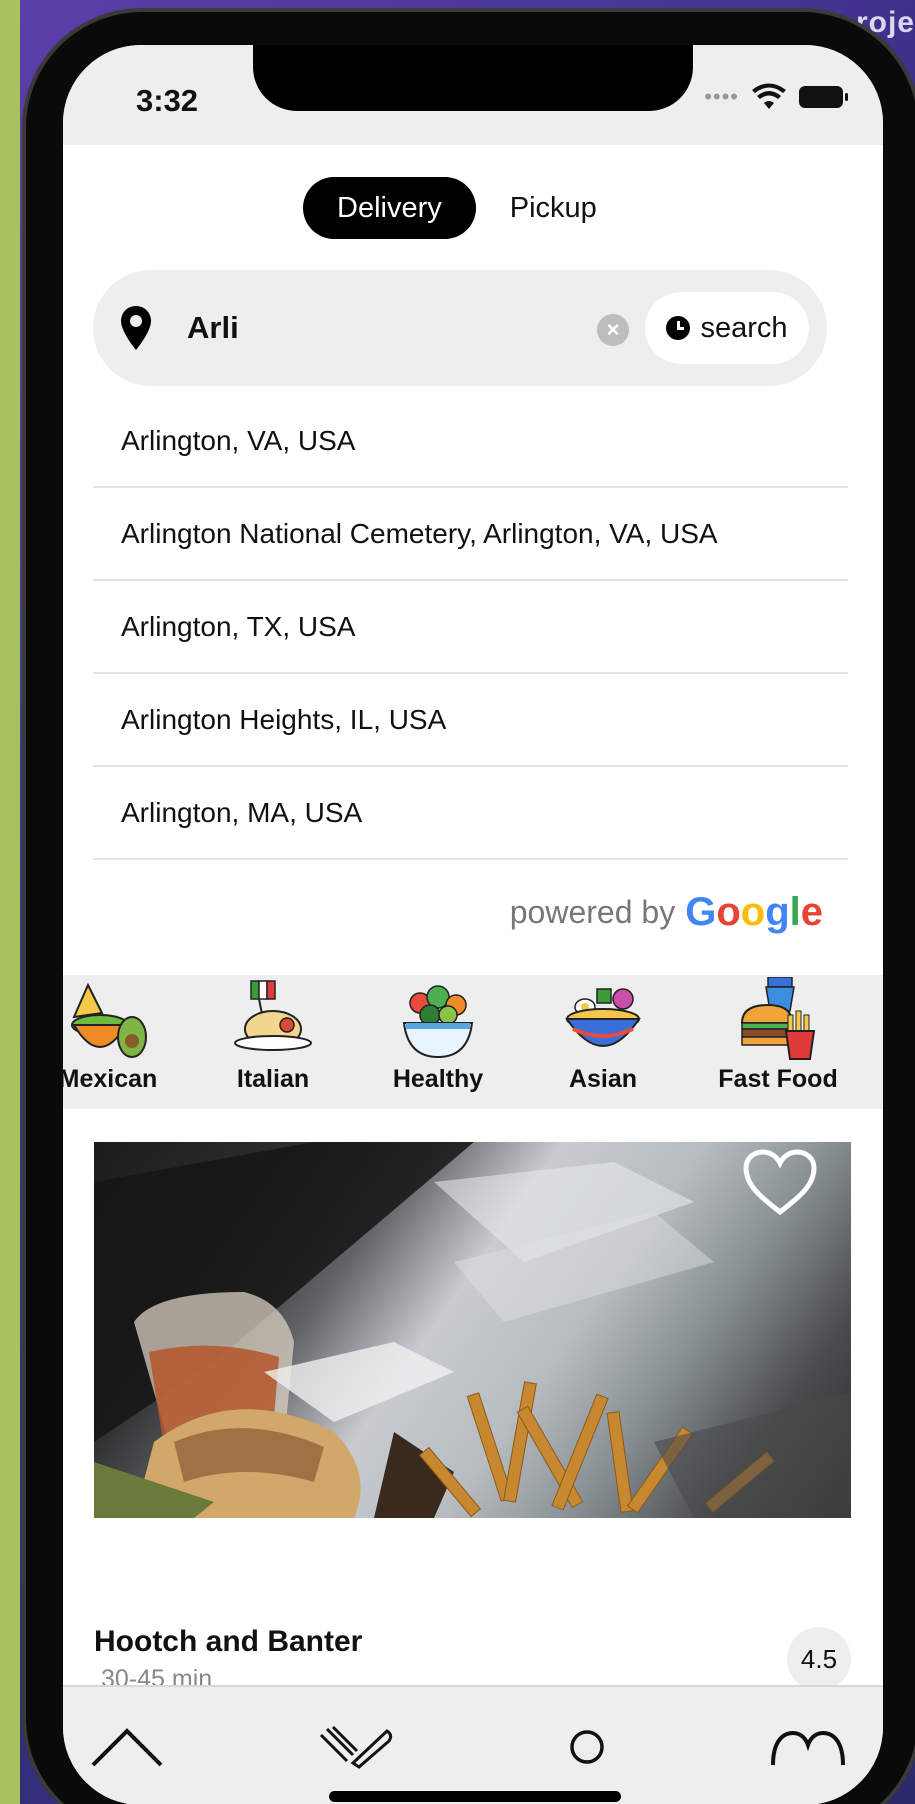  Describe the element at coordinates (780, 1182) in the screenshot. I see `heart-icon` at that location.